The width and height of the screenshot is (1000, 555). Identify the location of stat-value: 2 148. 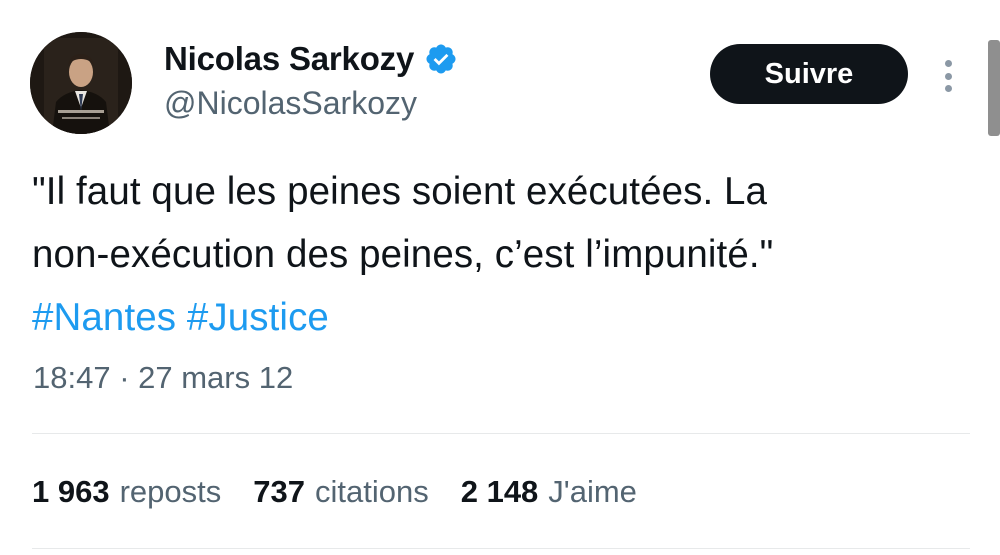
(499, 491).